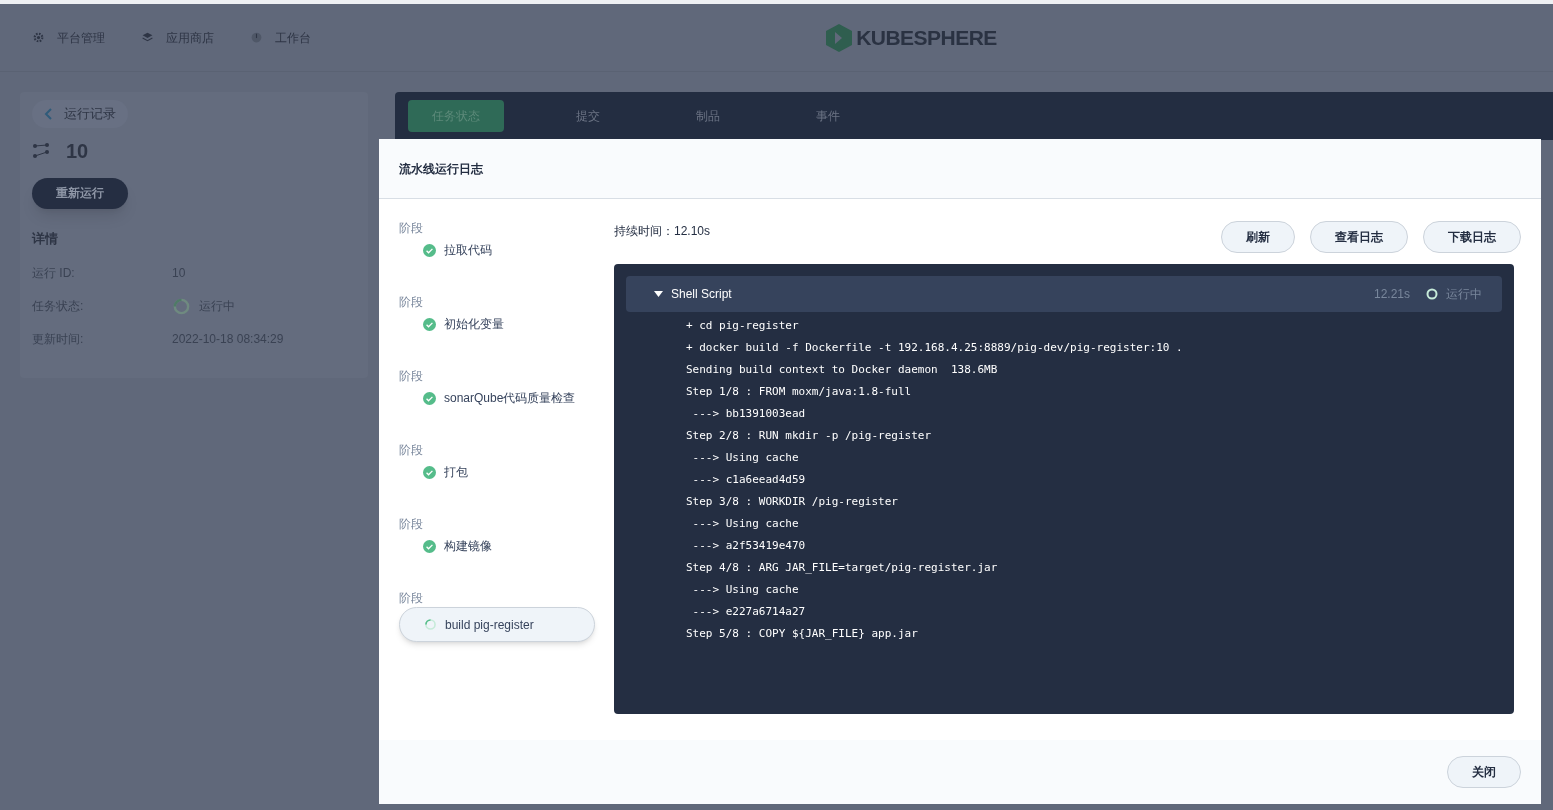 Image resolution: width=1553 pixels, height=810 pixels. I want to click on settings-icon, so click(38, 37).